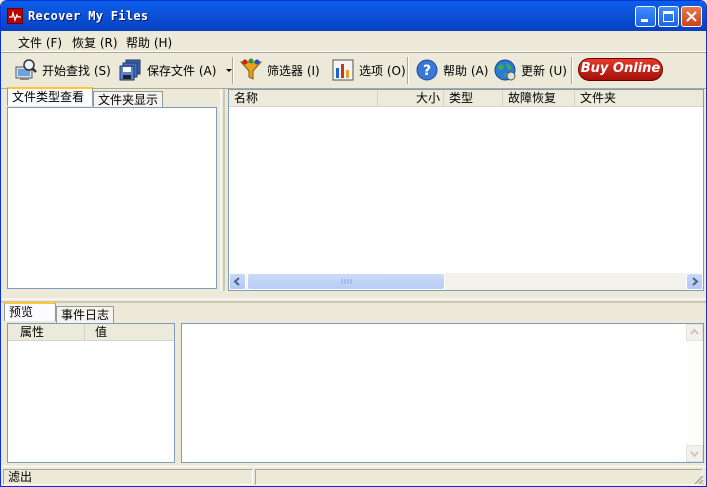 The height and width of the screenshot is (487, 707). What do you see at coordinates (128, 477) in the screenshot?
I see `status-text: 滤出` at bounding box center [128, 477].